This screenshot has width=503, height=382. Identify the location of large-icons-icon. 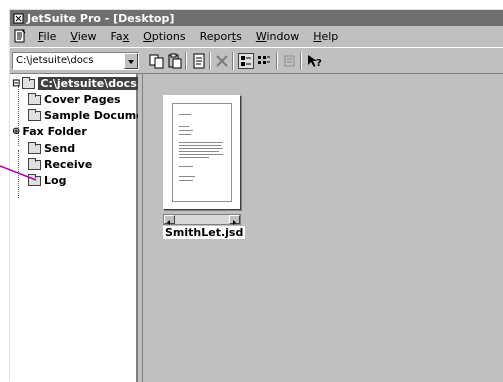
(246, 61).